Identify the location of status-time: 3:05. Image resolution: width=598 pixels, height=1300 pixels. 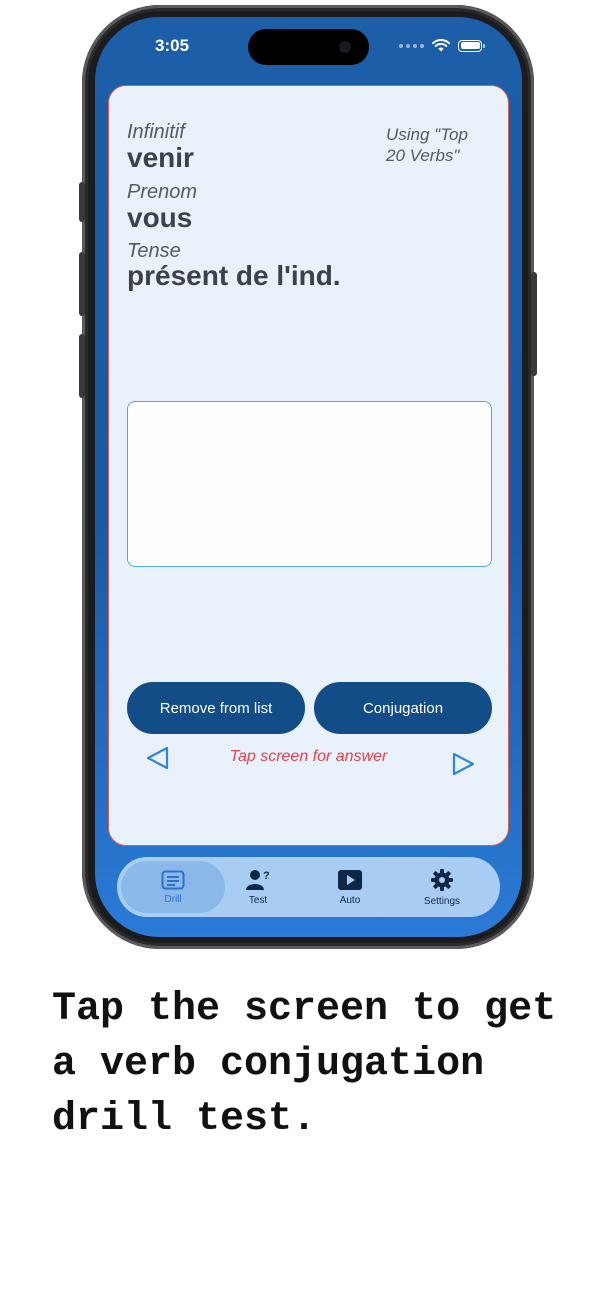
(172, 45).